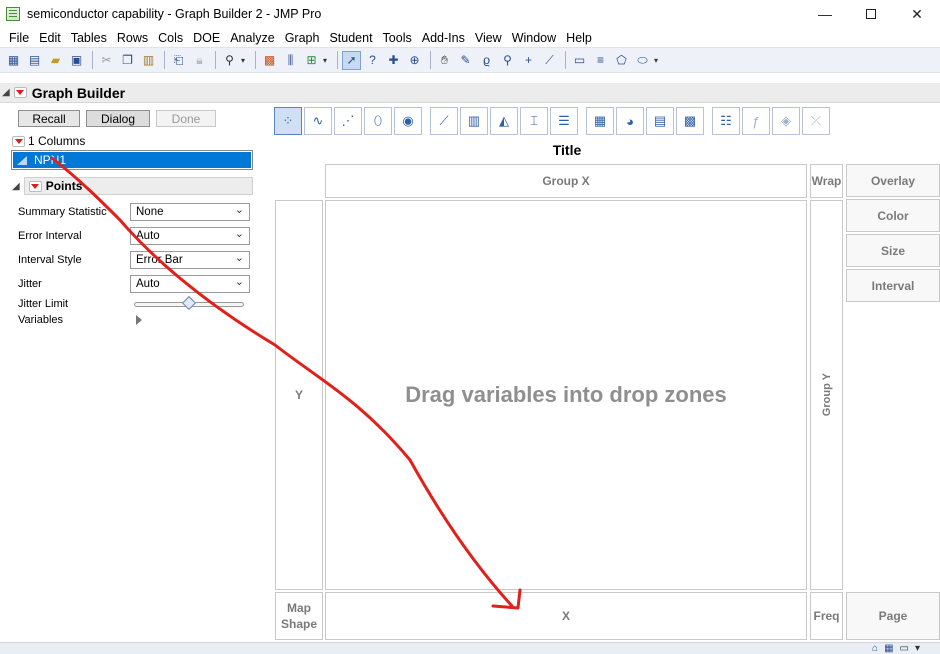 The image size is (940, 654). I want to click on data-table-icon: ▦, so click(888, 648).